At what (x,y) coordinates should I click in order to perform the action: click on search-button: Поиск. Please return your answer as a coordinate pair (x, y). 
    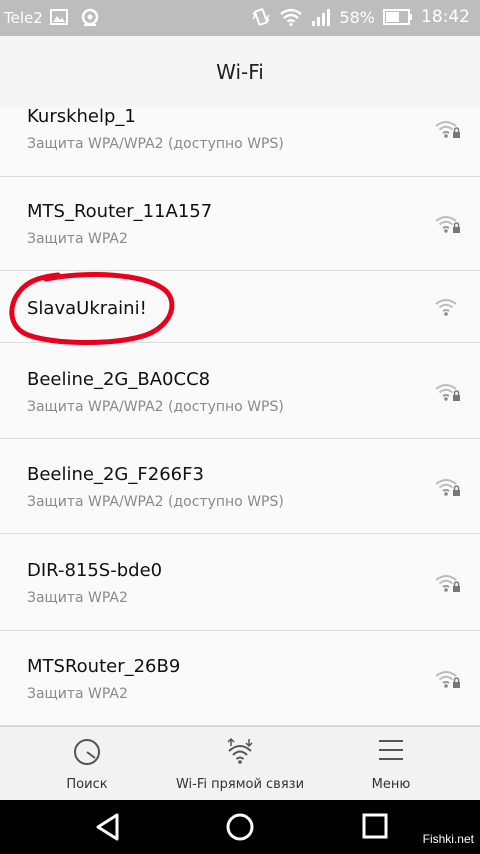
    Looking at the image, I should click on (87, 764).